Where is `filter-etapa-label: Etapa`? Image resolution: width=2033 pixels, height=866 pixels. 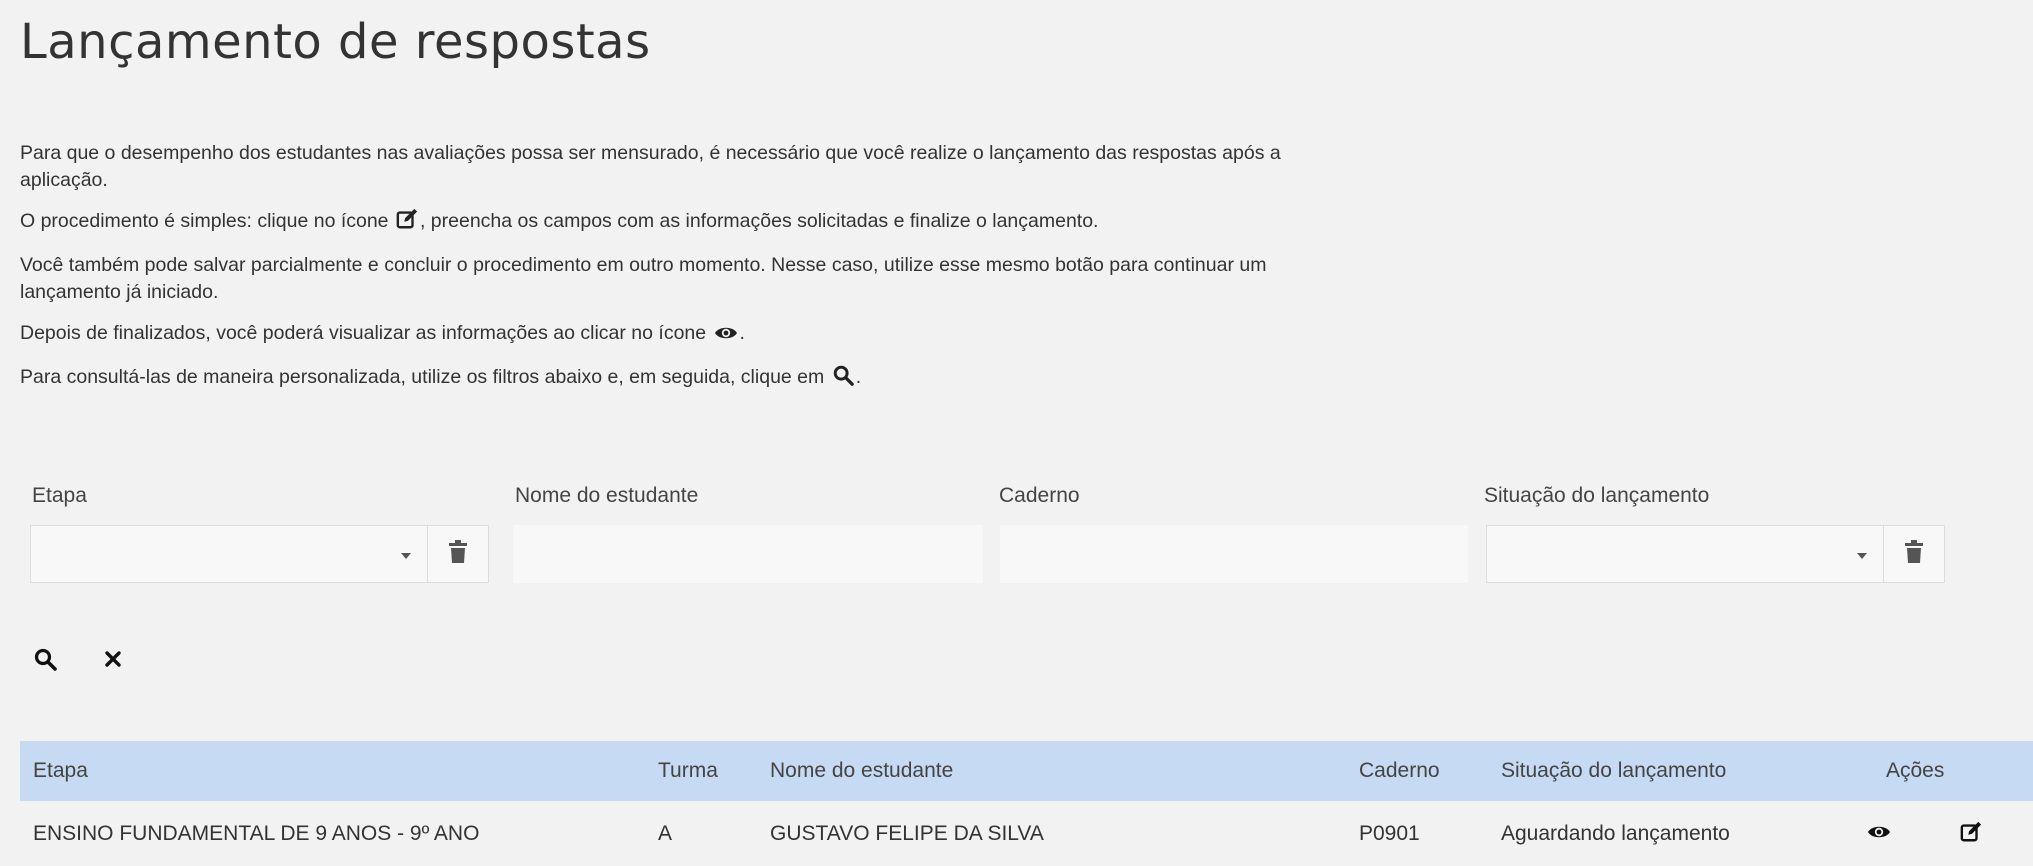
filter-etapa-label: Etapa is located at coordinates (59, 495).